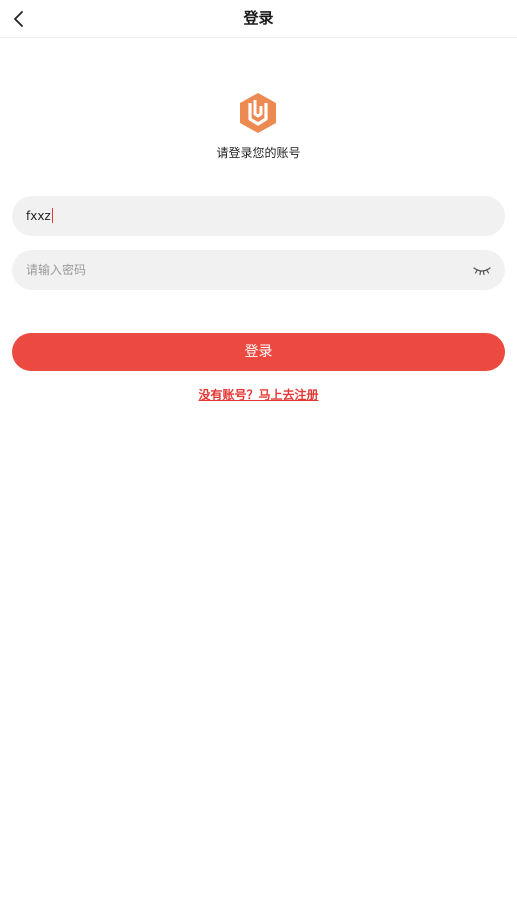 This screenshot has width=517, height=917. Describe the element at coordinates (258, 113) in the screenshot. I see `brand-logo-icon` at that location.